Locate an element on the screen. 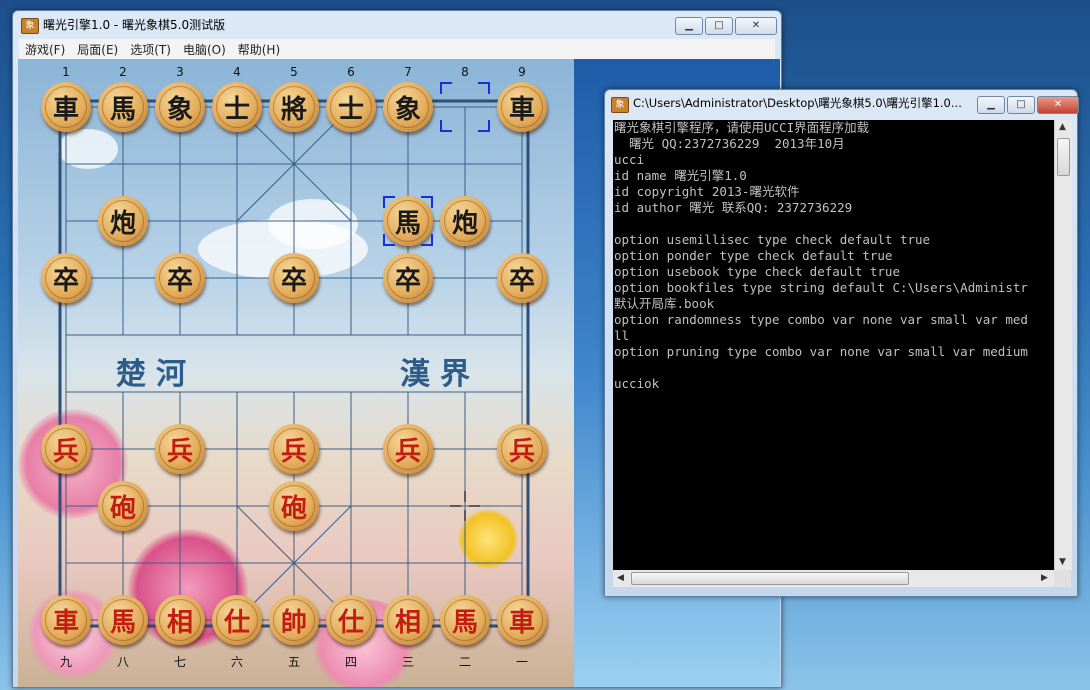  file-number-top: 1 is located at coordinates (66, 72).